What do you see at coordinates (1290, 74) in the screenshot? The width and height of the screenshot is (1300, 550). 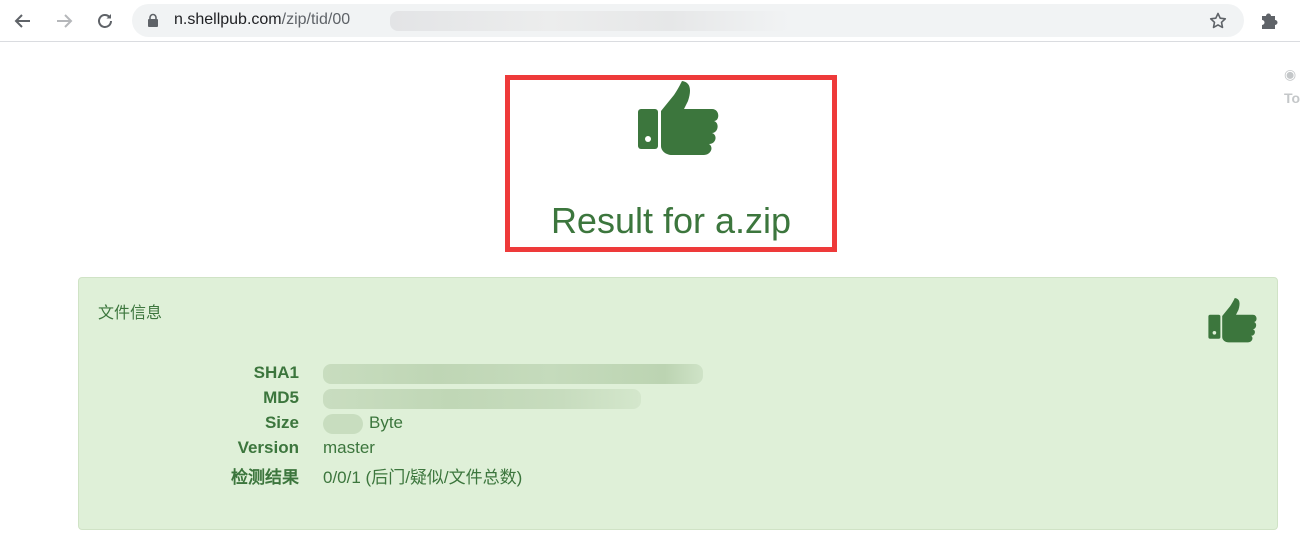 I see `side-partial-icon: ◉` at bounding box center [1290, 74].